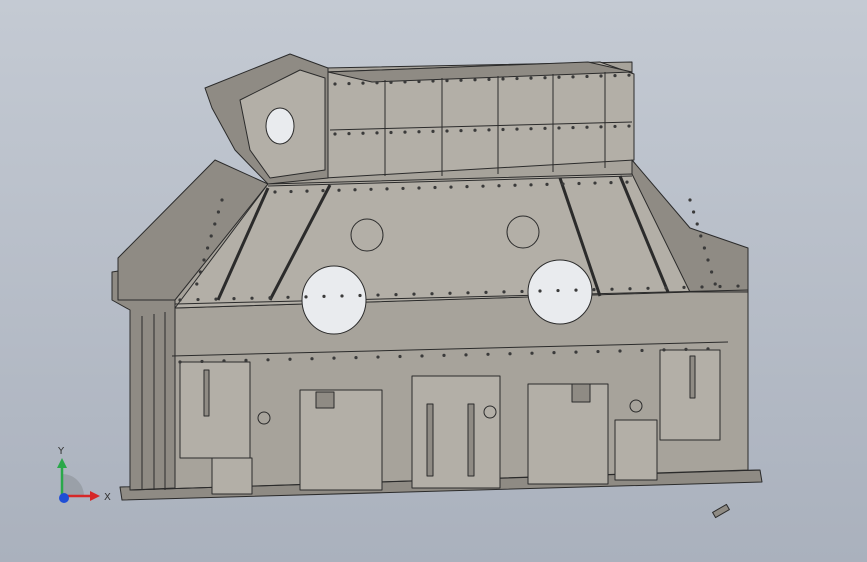 The image size is (867, 562). I want to click on z-axis-icon, so click(64, 498).